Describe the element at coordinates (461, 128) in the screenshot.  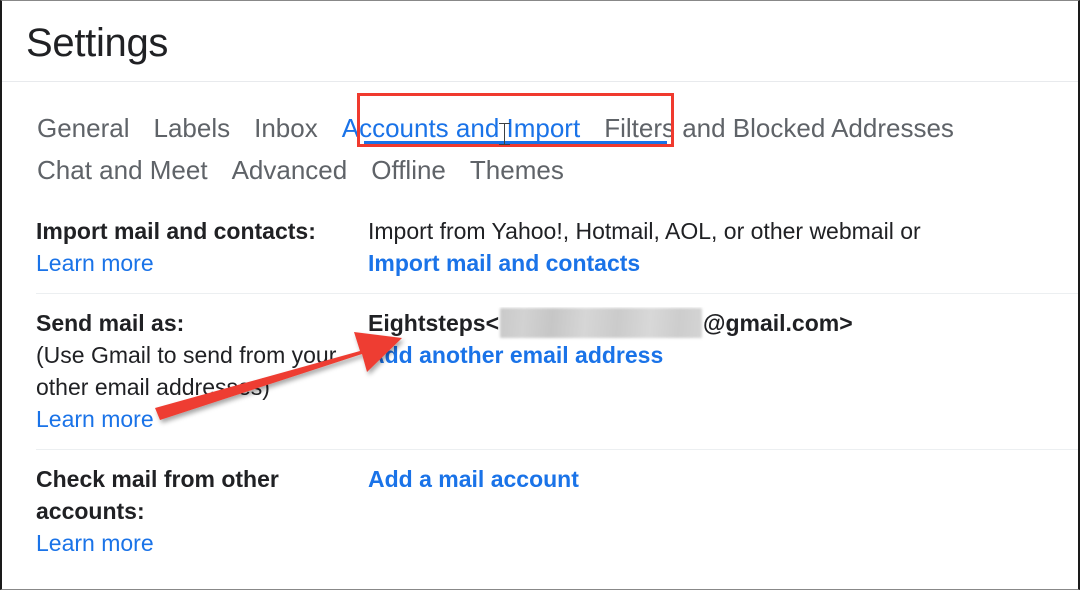
I see `tab-accounts-and-import: Accounts and Import` at that location.